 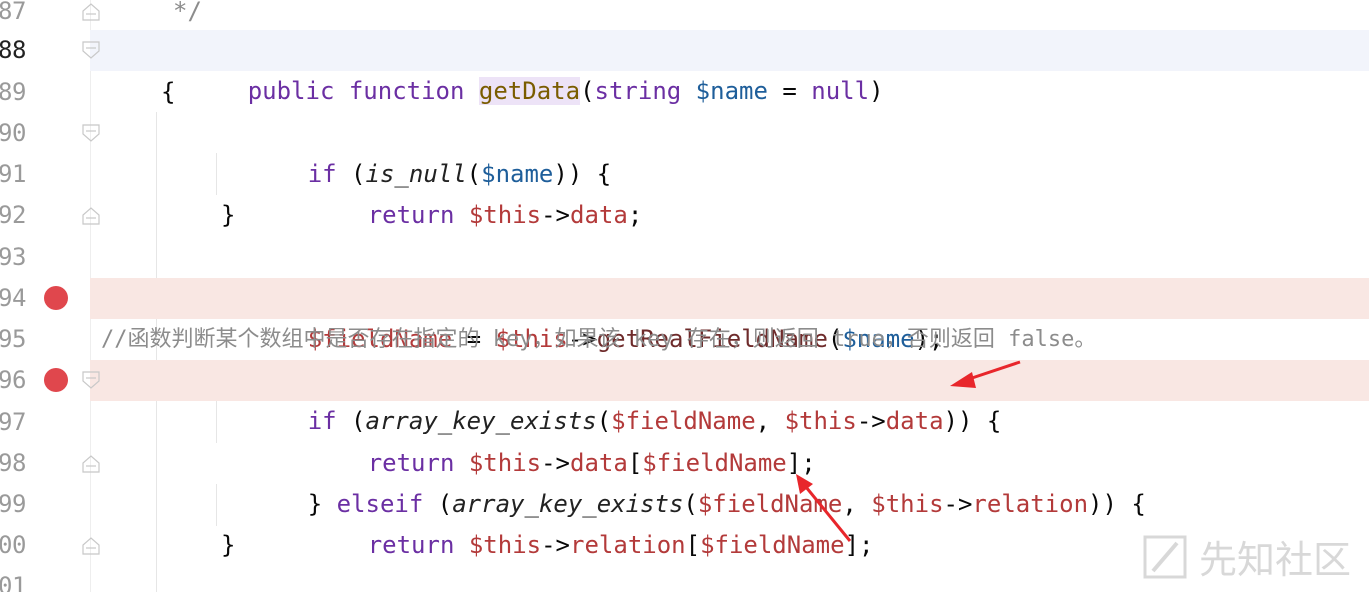 I want to click on line-number: 90, so click(x=13, y=133).